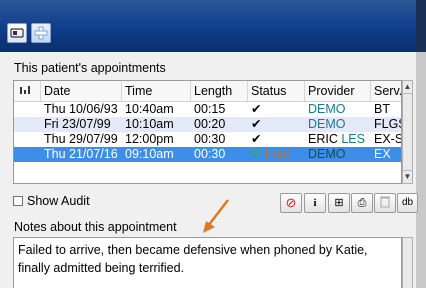  I want to click on provider-name: ERIC, so click(323, 139).